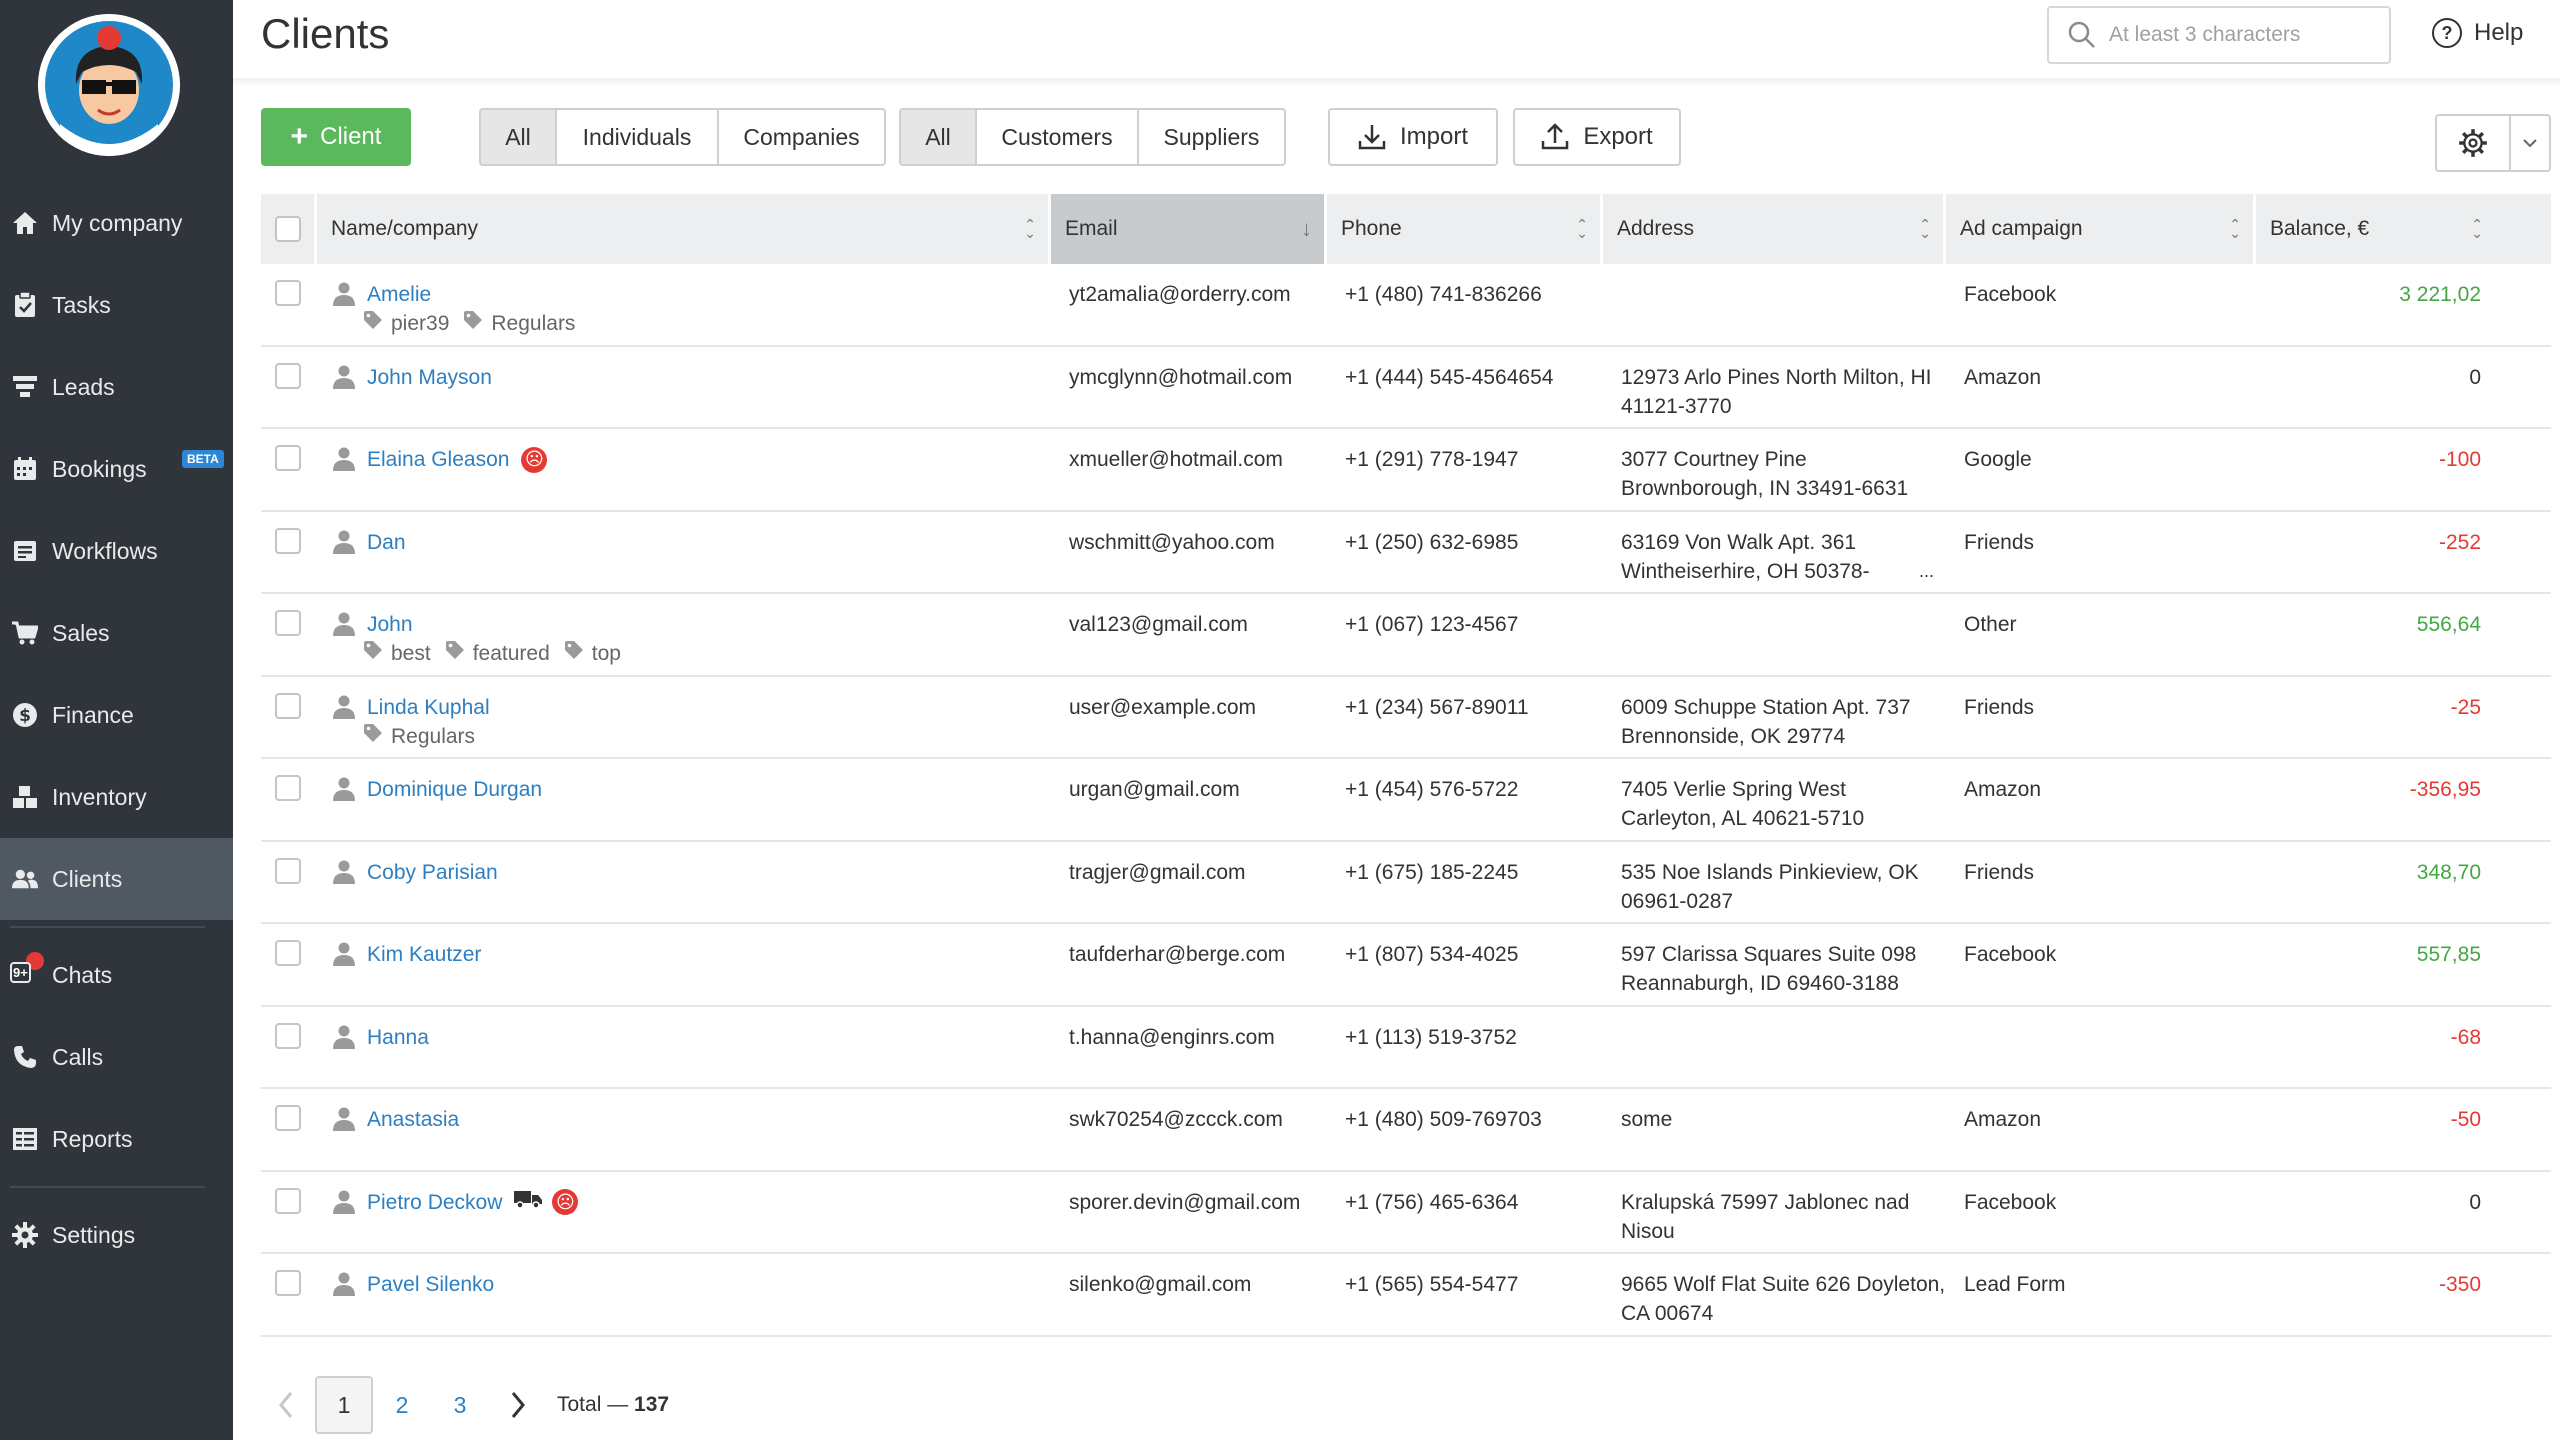  What do you see at coordinates (428, 707) in the screenshot?
I see `client-name-link: Linda Kuphal` at bounding box center [428, 707].